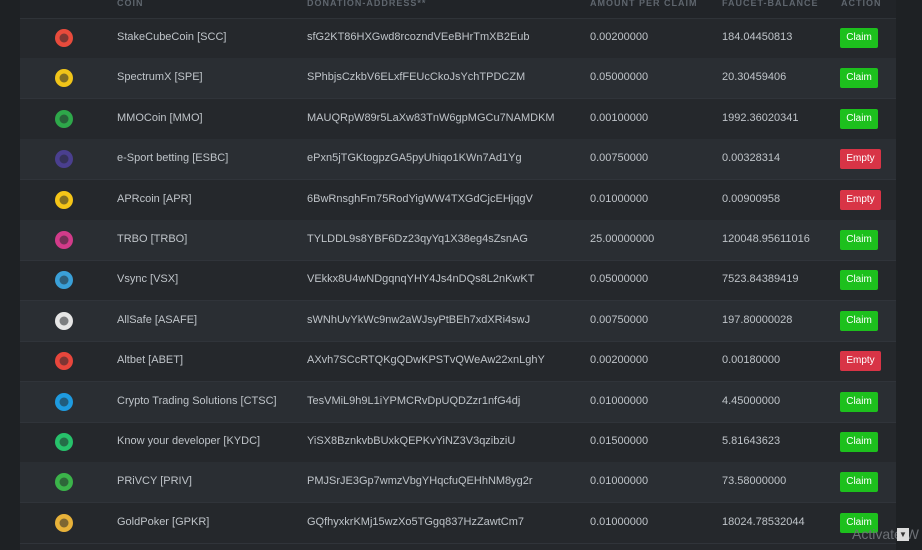  What do you see at coordinates (64, 280) in the screenshot?
I see `vsync-logo-icon` at bounding box center [64, 280].